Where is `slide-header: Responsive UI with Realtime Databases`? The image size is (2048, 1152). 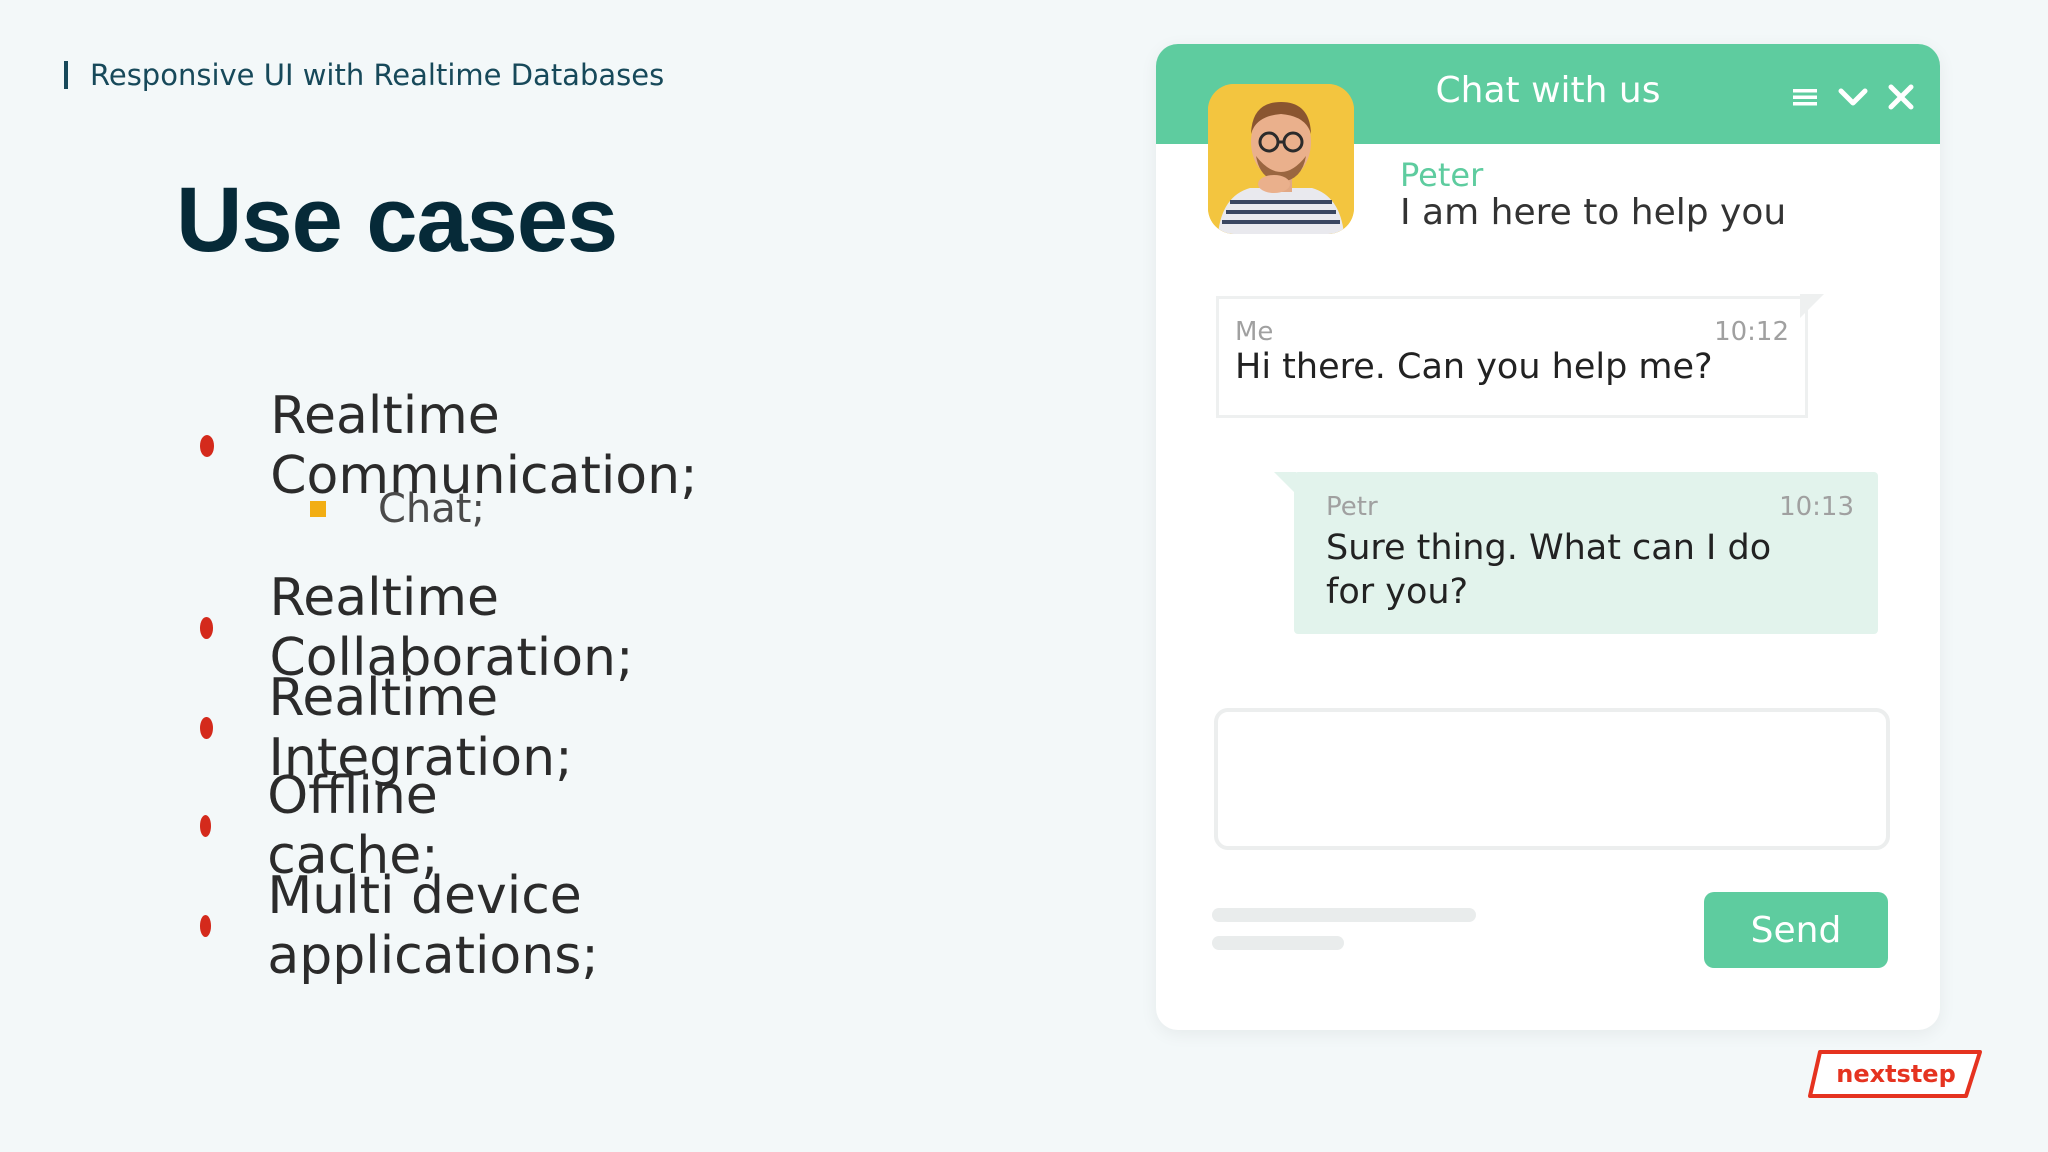
slide-header: Responsive UI with Realtime Databases is located at coordinates (364, 75).